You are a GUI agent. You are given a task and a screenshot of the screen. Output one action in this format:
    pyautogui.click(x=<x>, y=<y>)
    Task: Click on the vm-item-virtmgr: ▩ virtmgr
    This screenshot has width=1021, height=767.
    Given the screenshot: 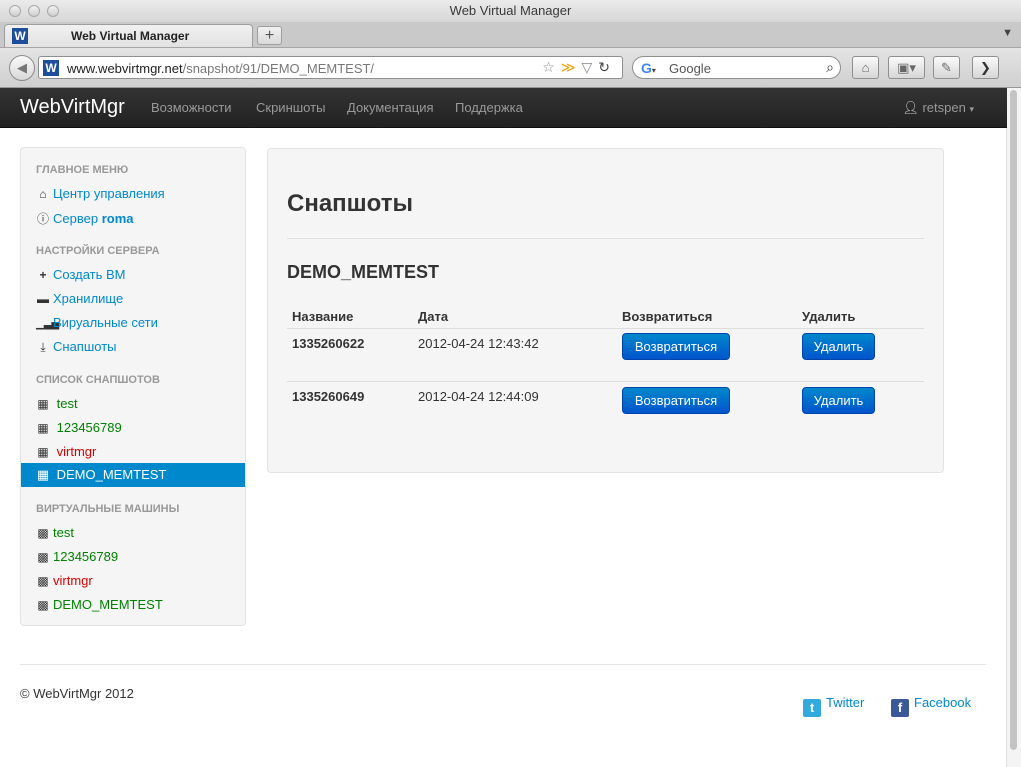 What is the action you would take?
    pyautogui.click(x=64, y=580)
    